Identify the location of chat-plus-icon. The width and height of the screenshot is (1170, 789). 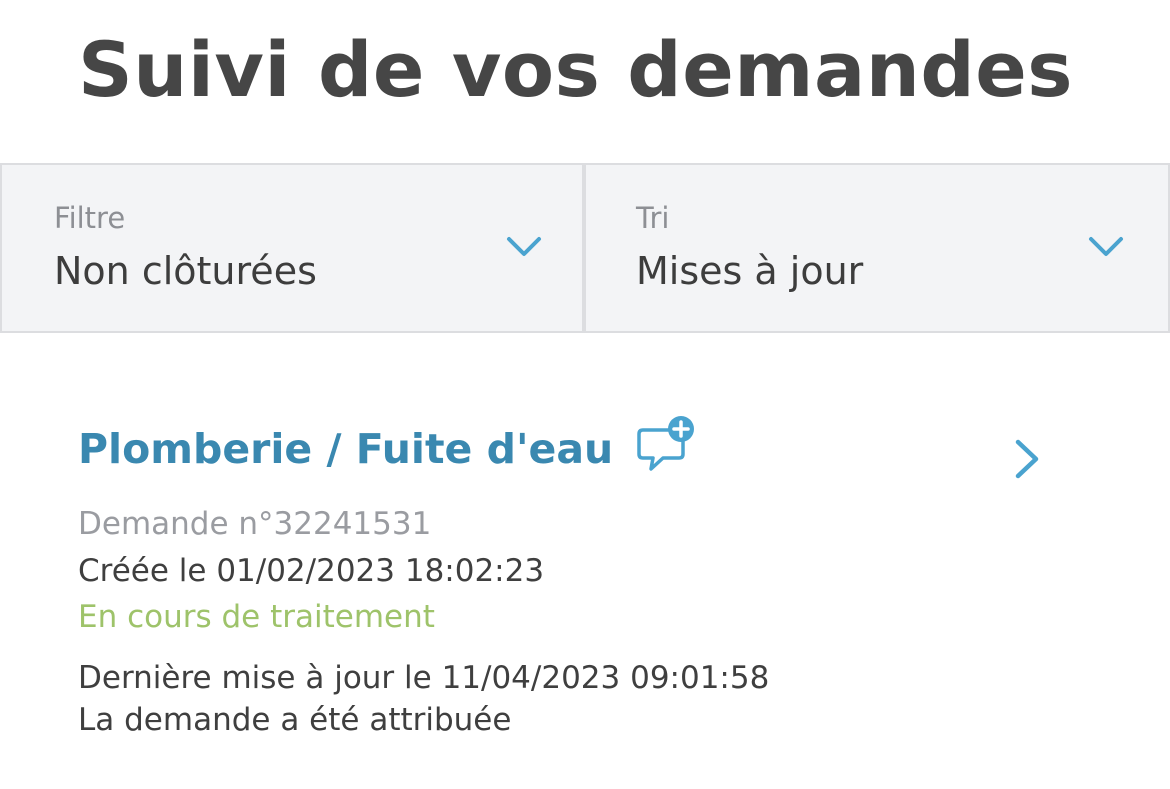
(666, 445).